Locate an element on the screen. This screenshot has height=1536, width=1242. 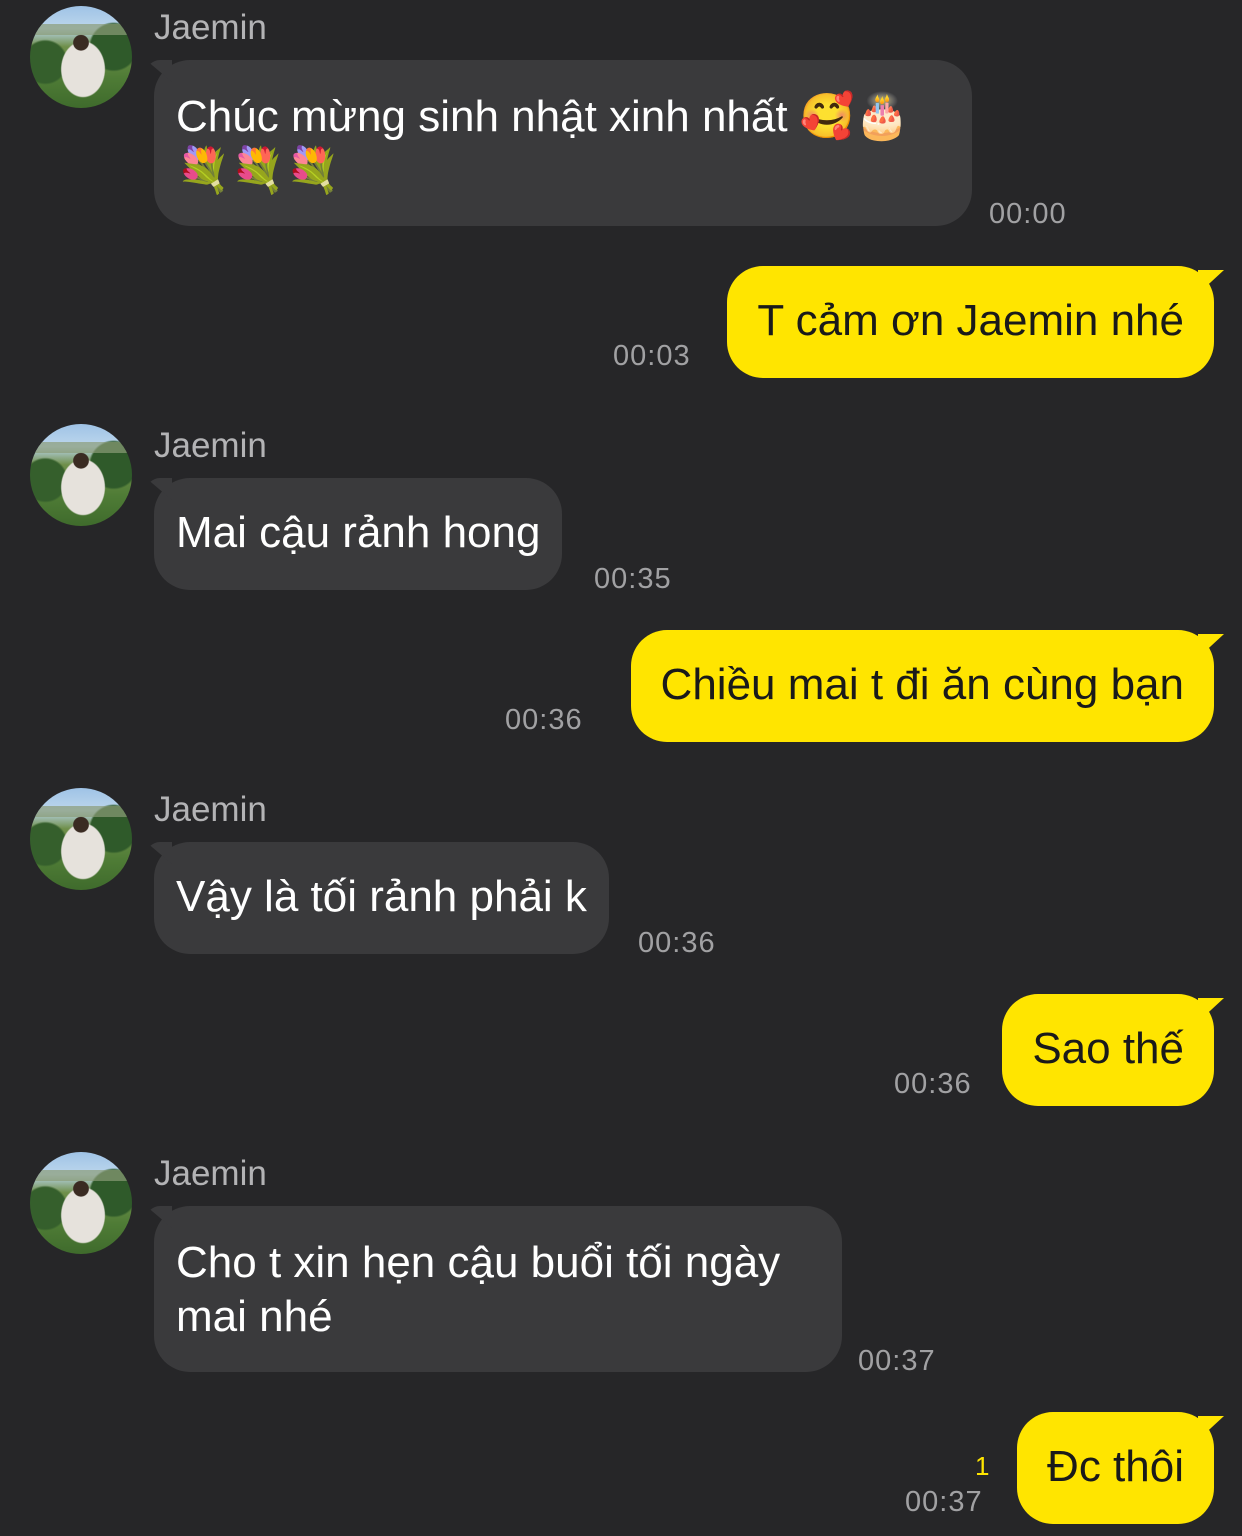
message-timestamp: 00:35 is located at coordinates (633, 579).